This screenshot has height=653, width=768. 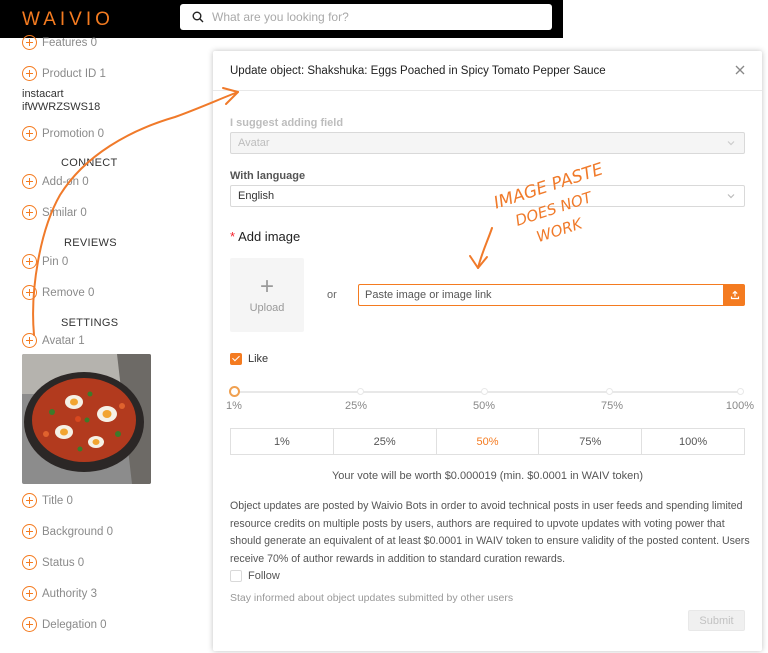 What do you see at coordinates (89, 163) in the screenshot?
I see `section-heading-connect: CONNECT` at bounding box center [89, 163].